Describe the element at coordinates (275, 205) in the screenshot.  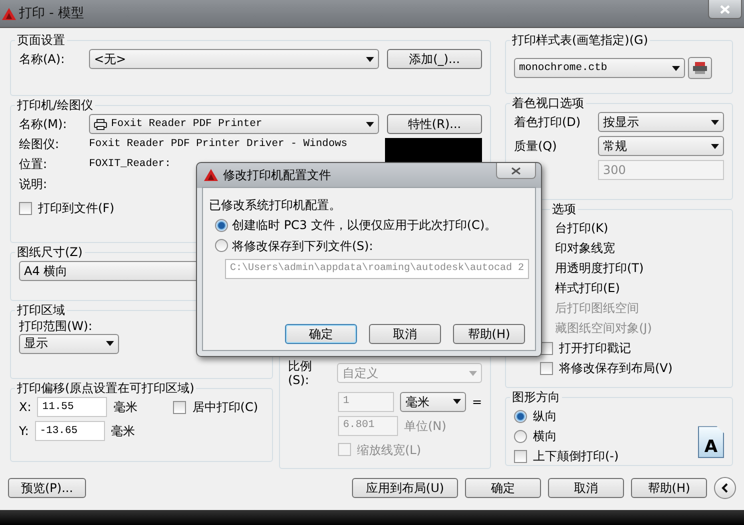
I see `dialog-message: 已修改系统打印机配置。` at that location.